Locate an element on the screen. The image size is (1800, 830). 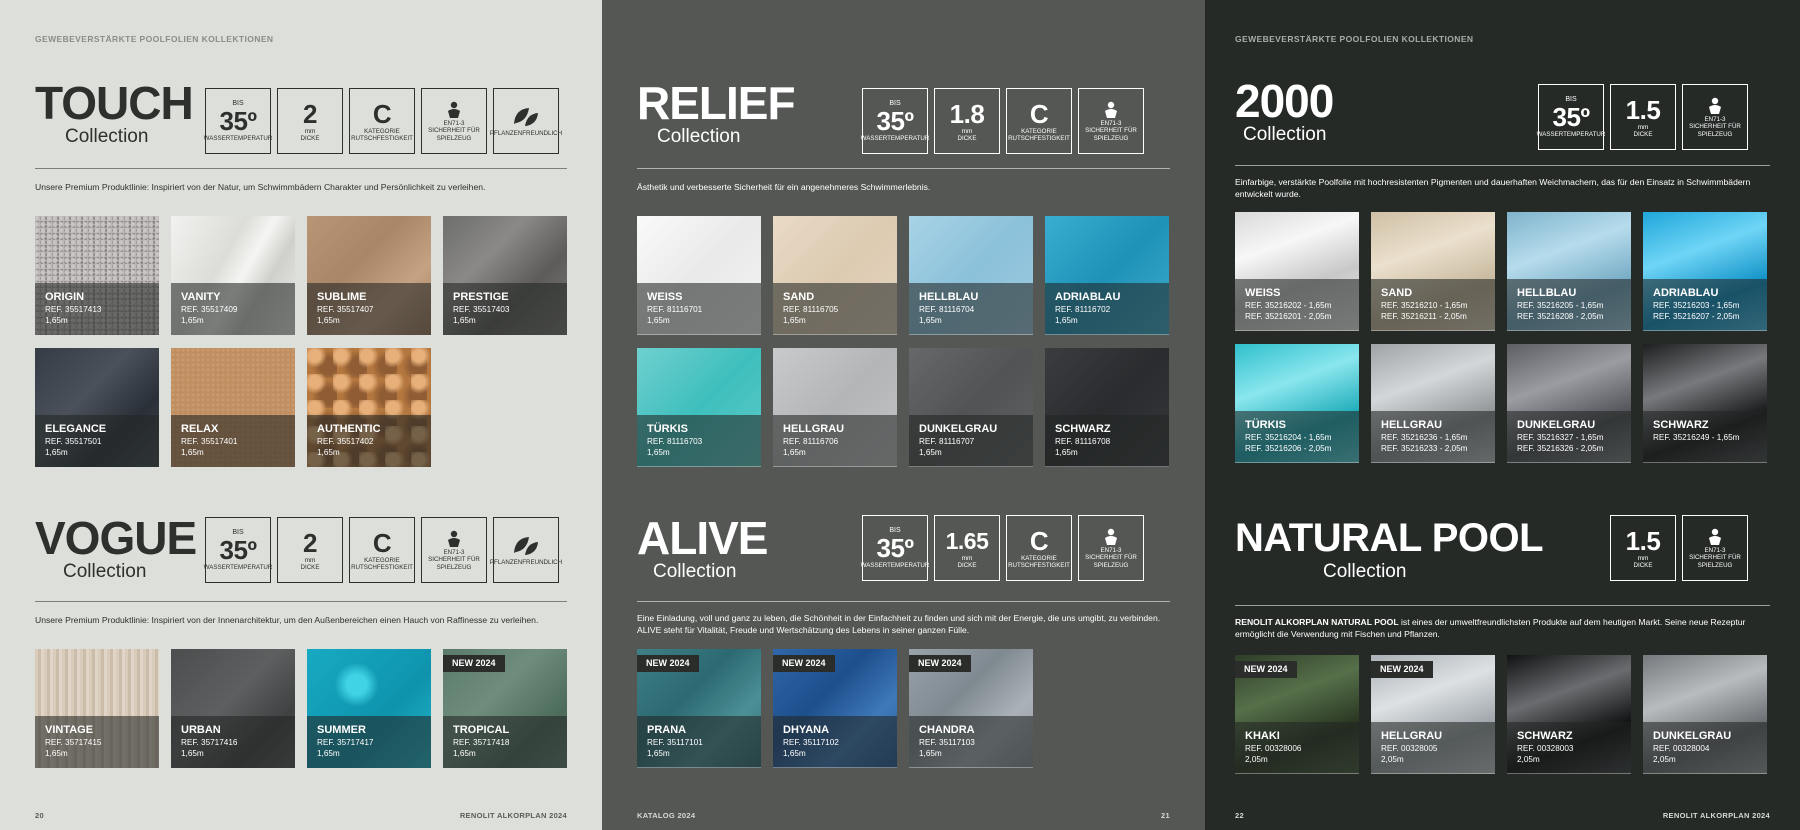
product-tile: PRESTIGE REF. 35517403 1,65m is located at coordinates (505, 275).